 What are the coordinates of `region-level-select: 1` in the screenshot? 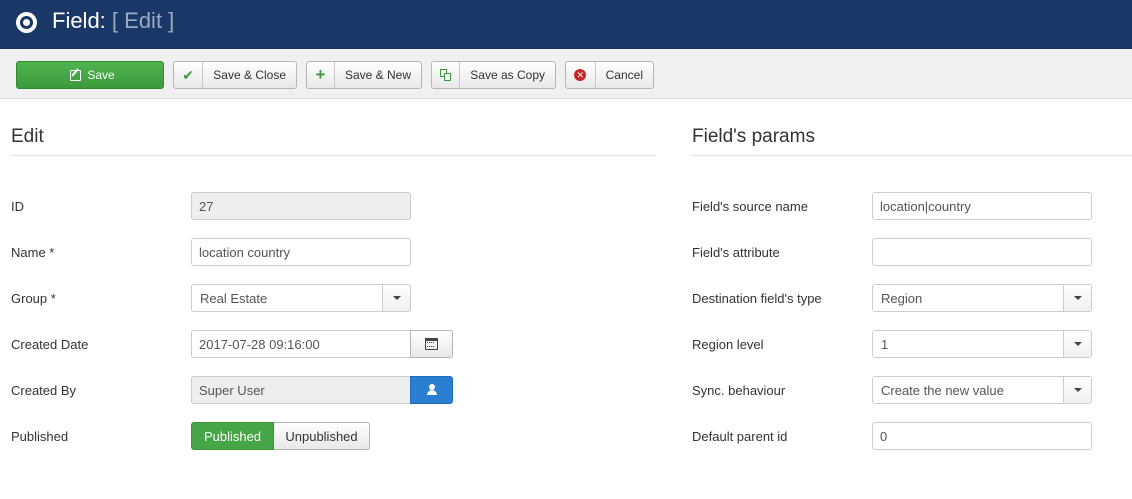 It's located at (982, 344).